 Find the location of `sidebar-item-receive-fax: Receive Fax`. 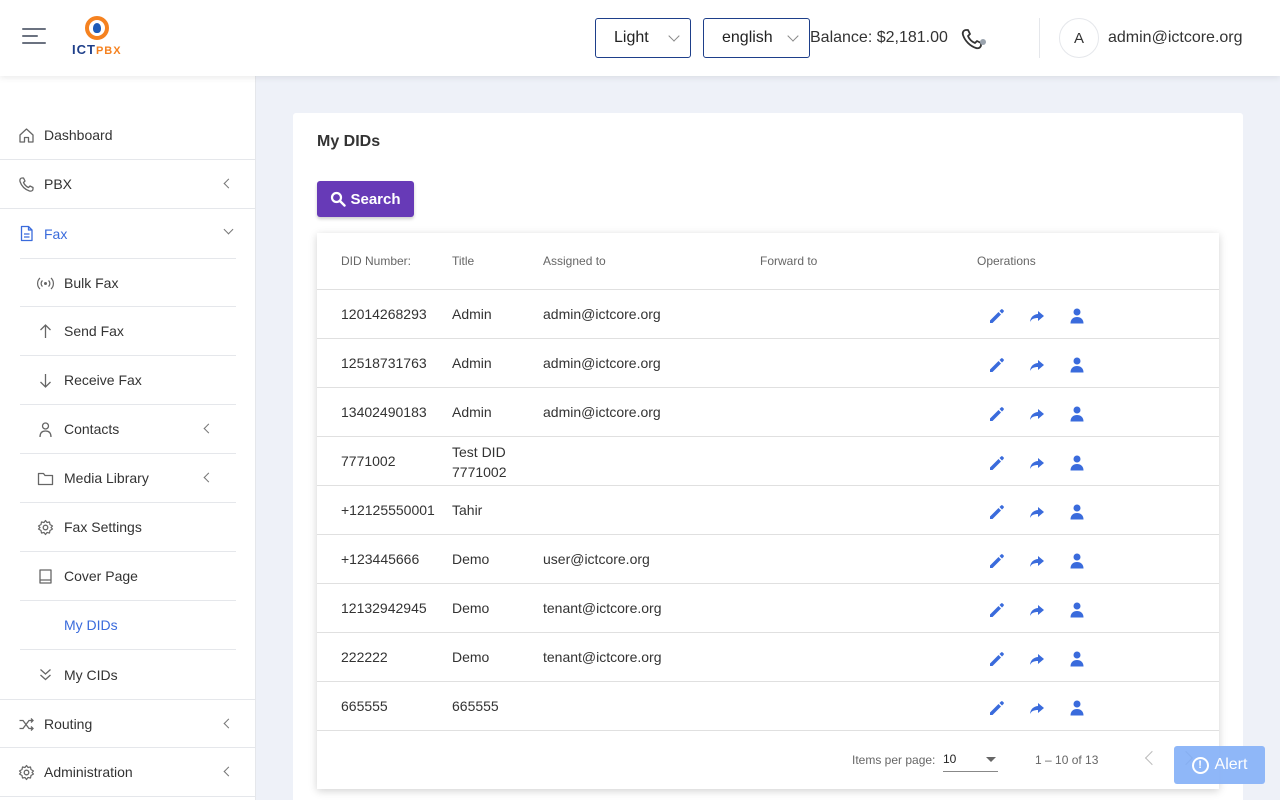

sidebar-item-receive-fax: Receive Fax is located at coordinates (128, 380).